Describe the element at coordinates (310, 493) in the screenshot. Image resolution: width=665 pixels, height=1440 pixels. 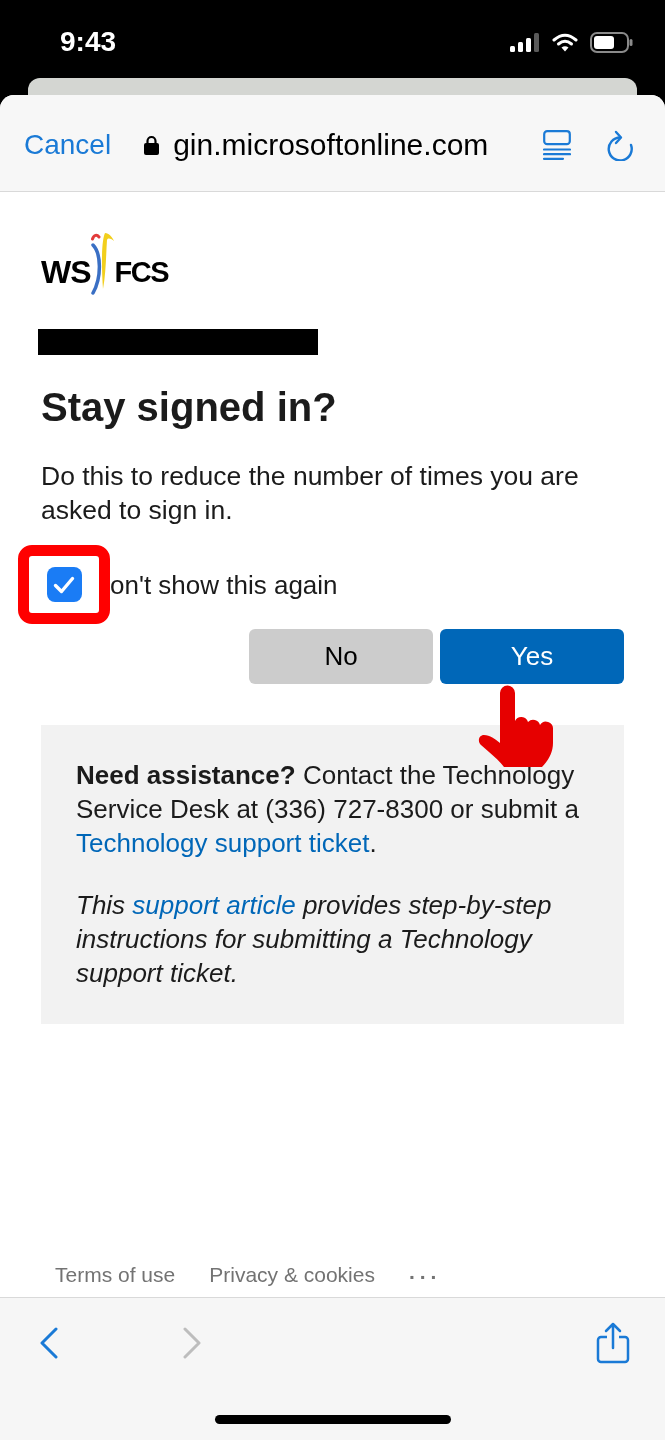
I see `description-text: Do this to reduce the number of times you are asked to sign in.` at that location.